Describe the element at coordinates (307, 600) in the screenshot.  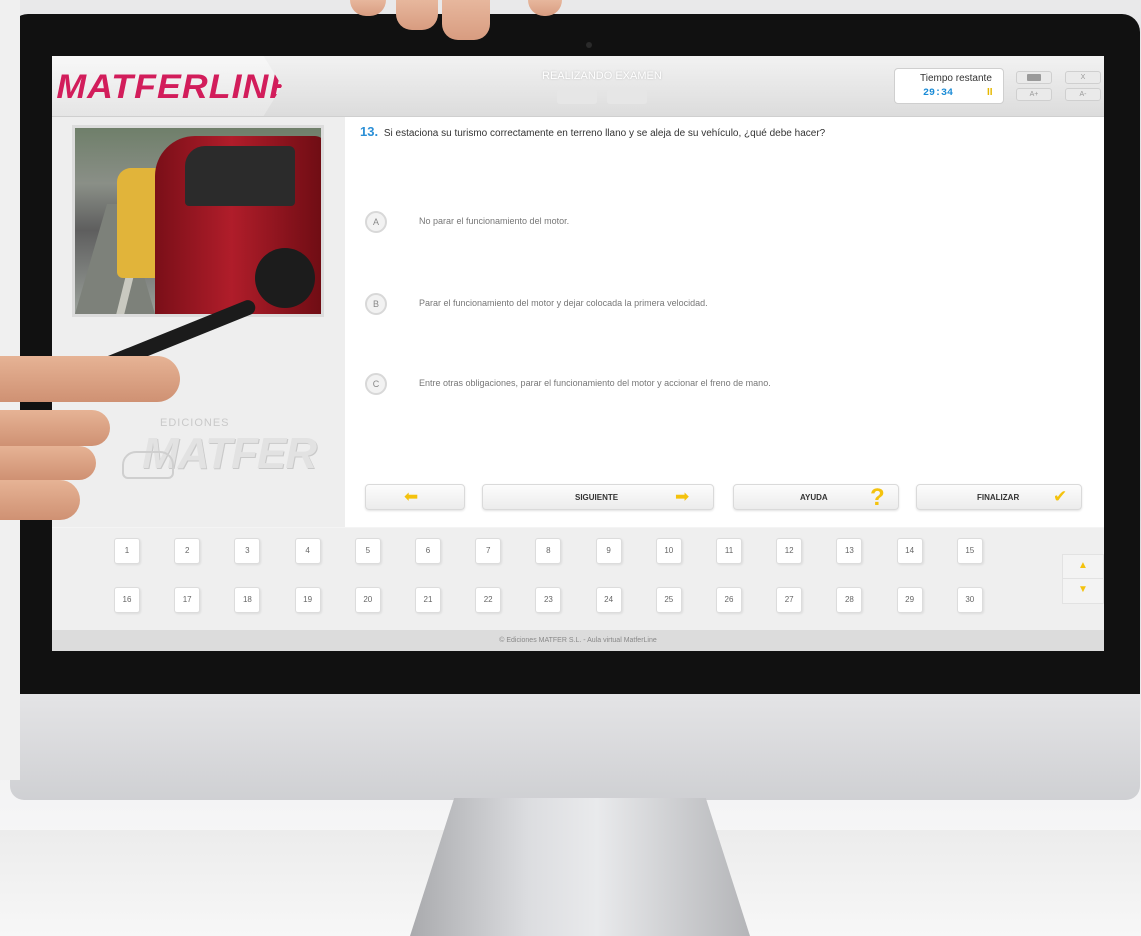
I see `question-number-button: 19` at that location.